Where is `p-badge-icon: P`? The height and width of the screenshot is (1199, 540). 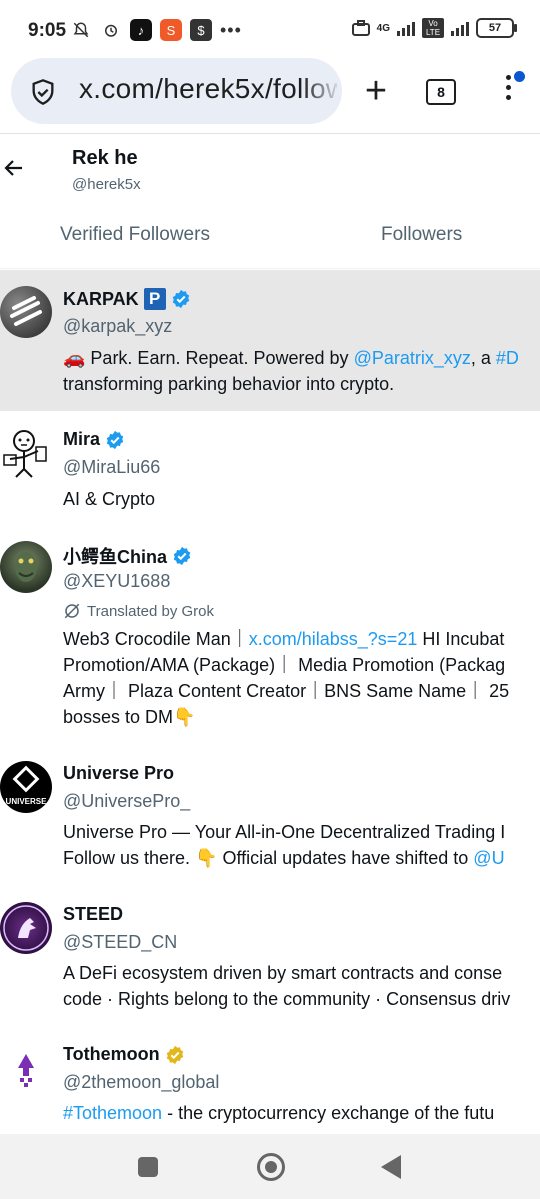
p-badge-icon: P is located at coordinates (154, 299).